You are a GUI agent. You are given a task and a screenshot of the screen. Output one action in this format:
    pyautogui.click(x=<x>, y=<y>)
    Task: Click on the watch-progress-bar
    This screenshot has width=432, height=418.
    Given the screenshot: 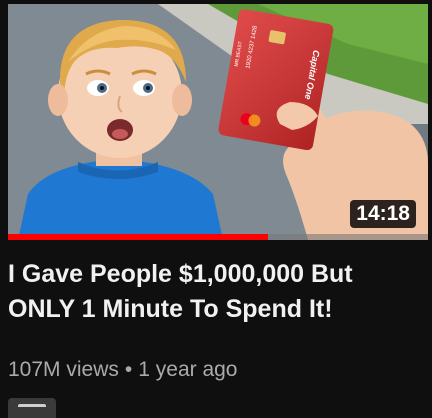 What is the action you would take?
    pyautogui.click(x=218, y=237)
    